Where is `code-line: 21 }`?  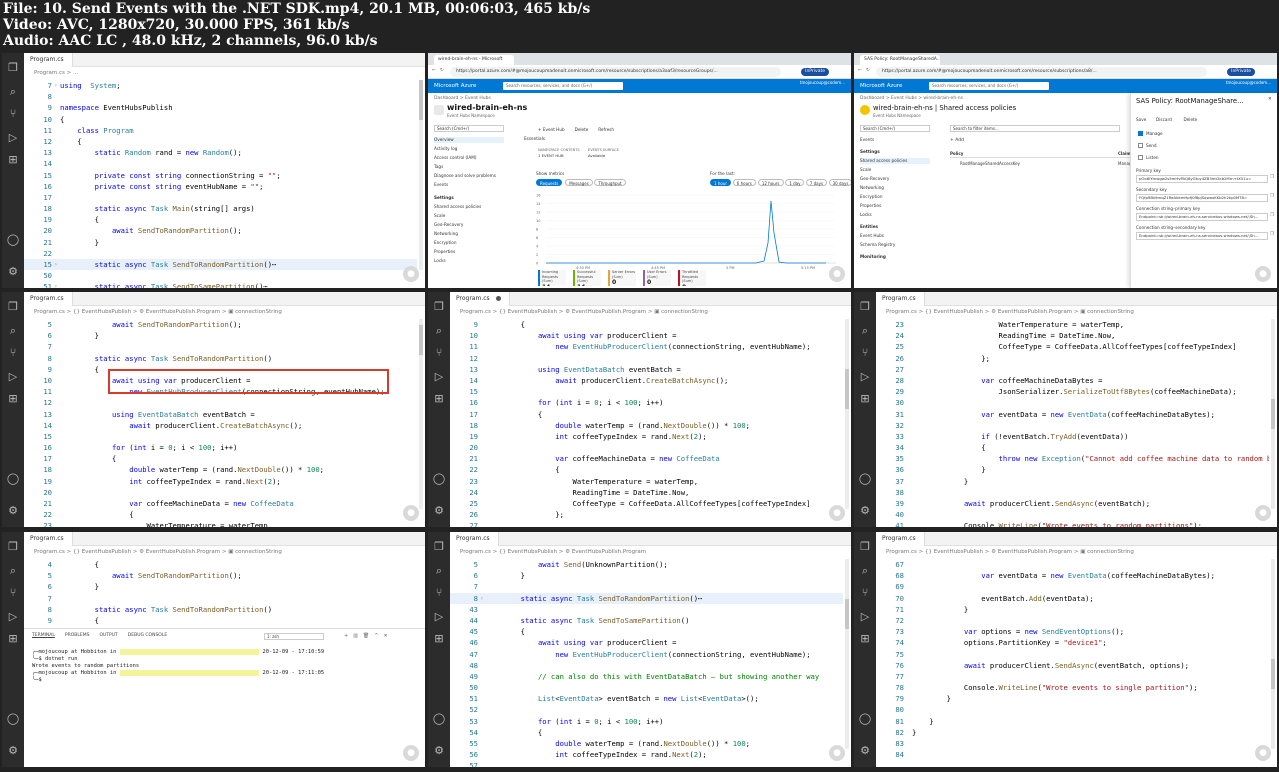 code-line: 21 } is located at coordinates (220, 242).